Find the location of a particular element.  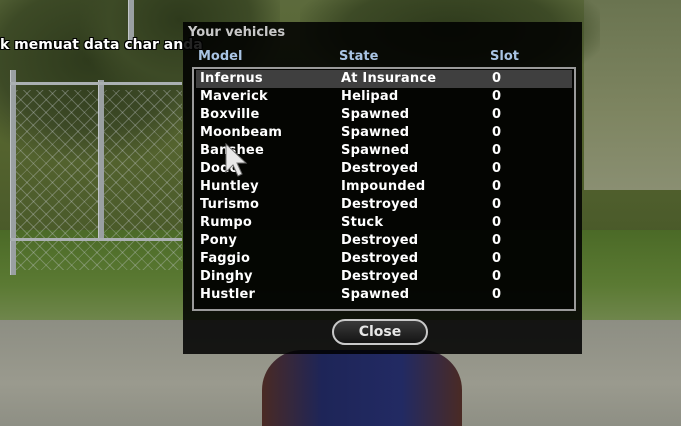

cell-state: At Insurance is located at coordinates (389, 78).